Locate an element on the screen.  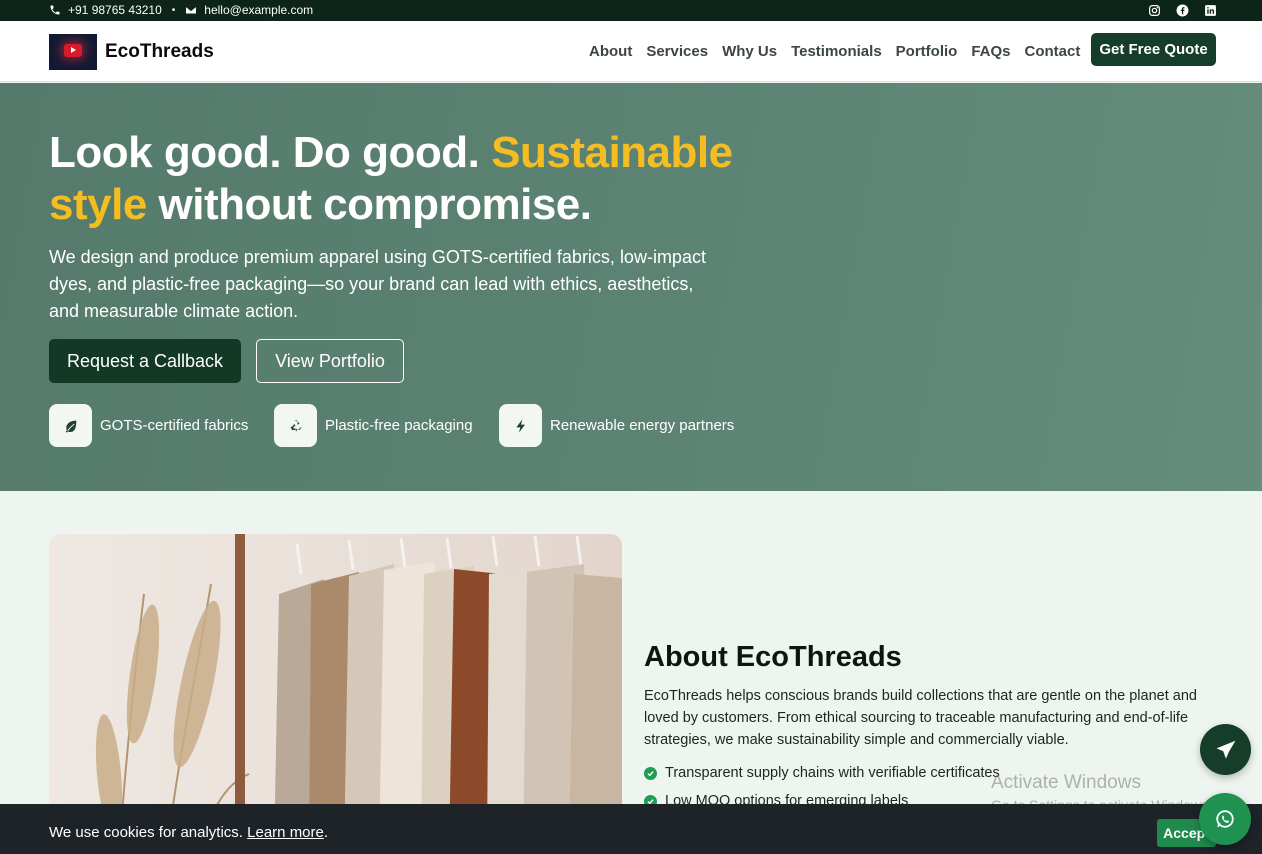
view-portfolio-button: View Portfolio is located at coordinates (330, 361).